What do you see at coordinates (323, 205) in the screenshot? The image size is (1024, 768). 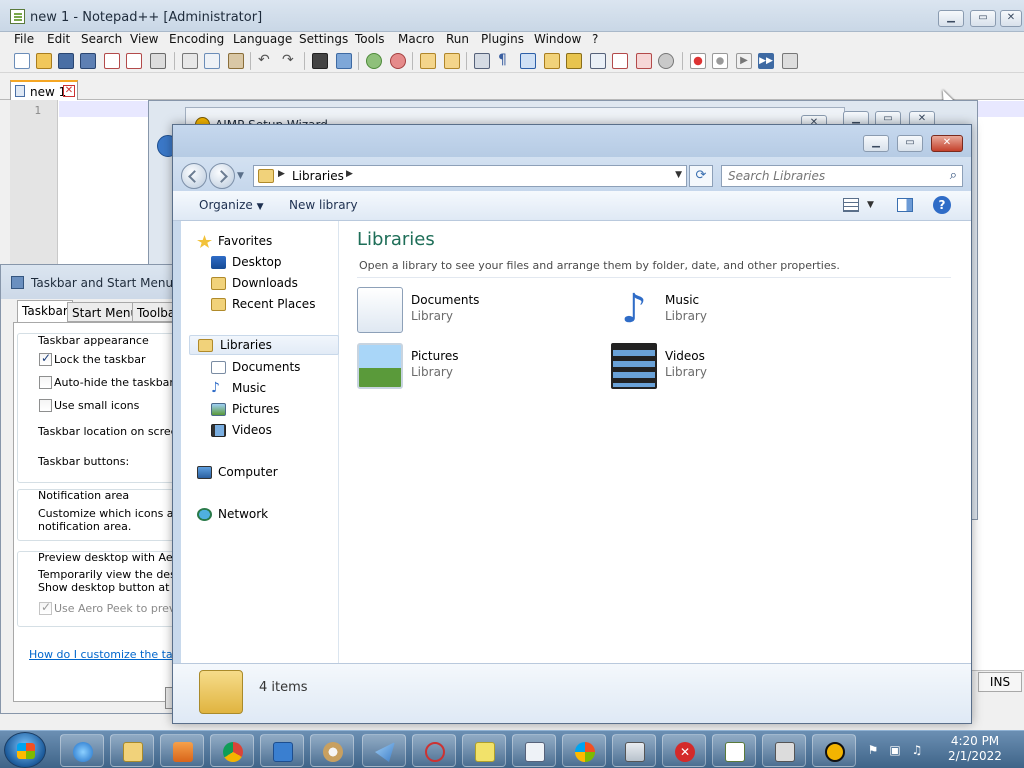 I see `new-library-button: New library` at bounding box center [323, 205].